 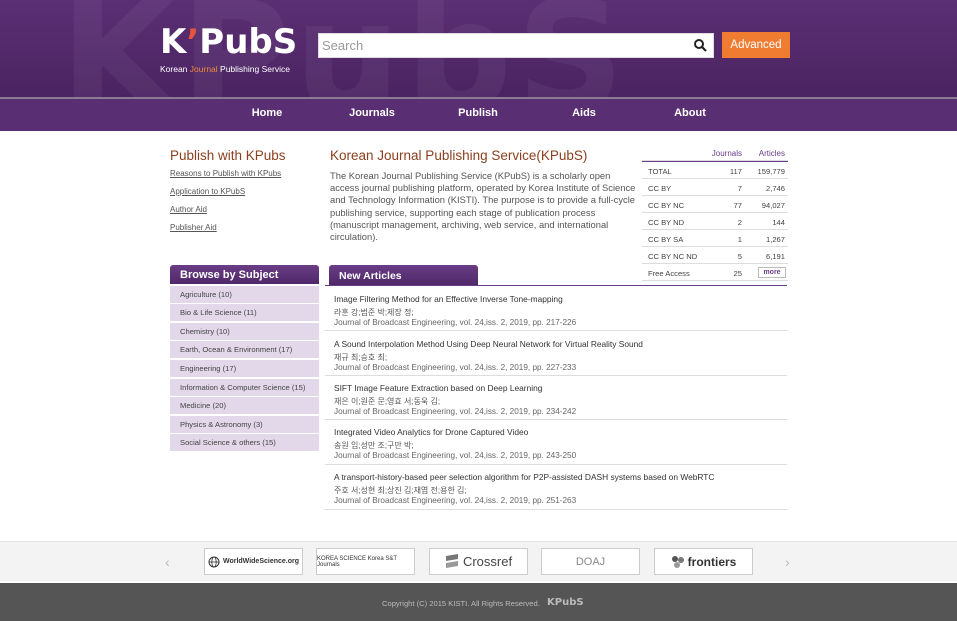 I want to click on publish-title: Publish with KPubs, so click(x=228, y=155).